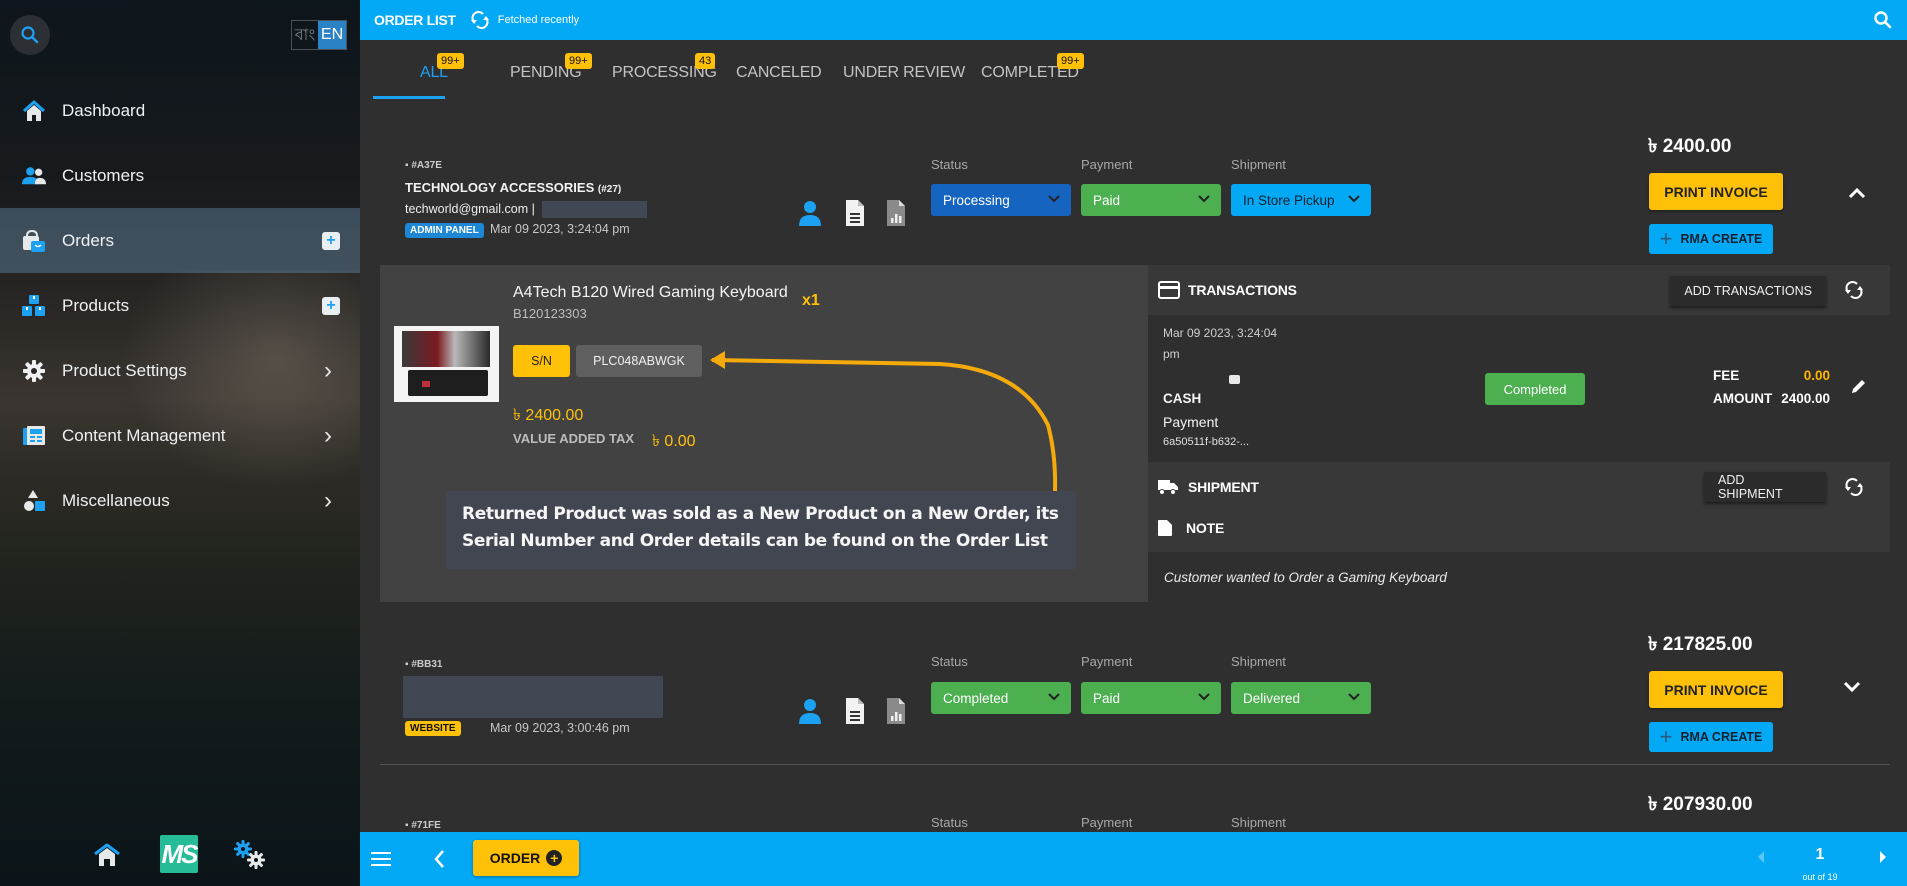  What do you see at coordinates (513, 187) in the screenshot?
I see `customer-name: TECHNOLOGY ACCESSORIES (#27)` at bounding box center [513, 187].